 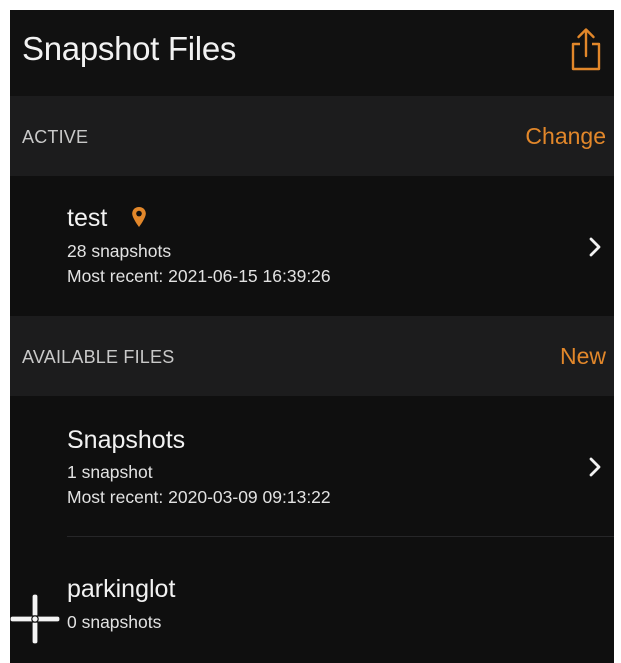 I want to click on change-button: Change, so click(x=565, y=136).